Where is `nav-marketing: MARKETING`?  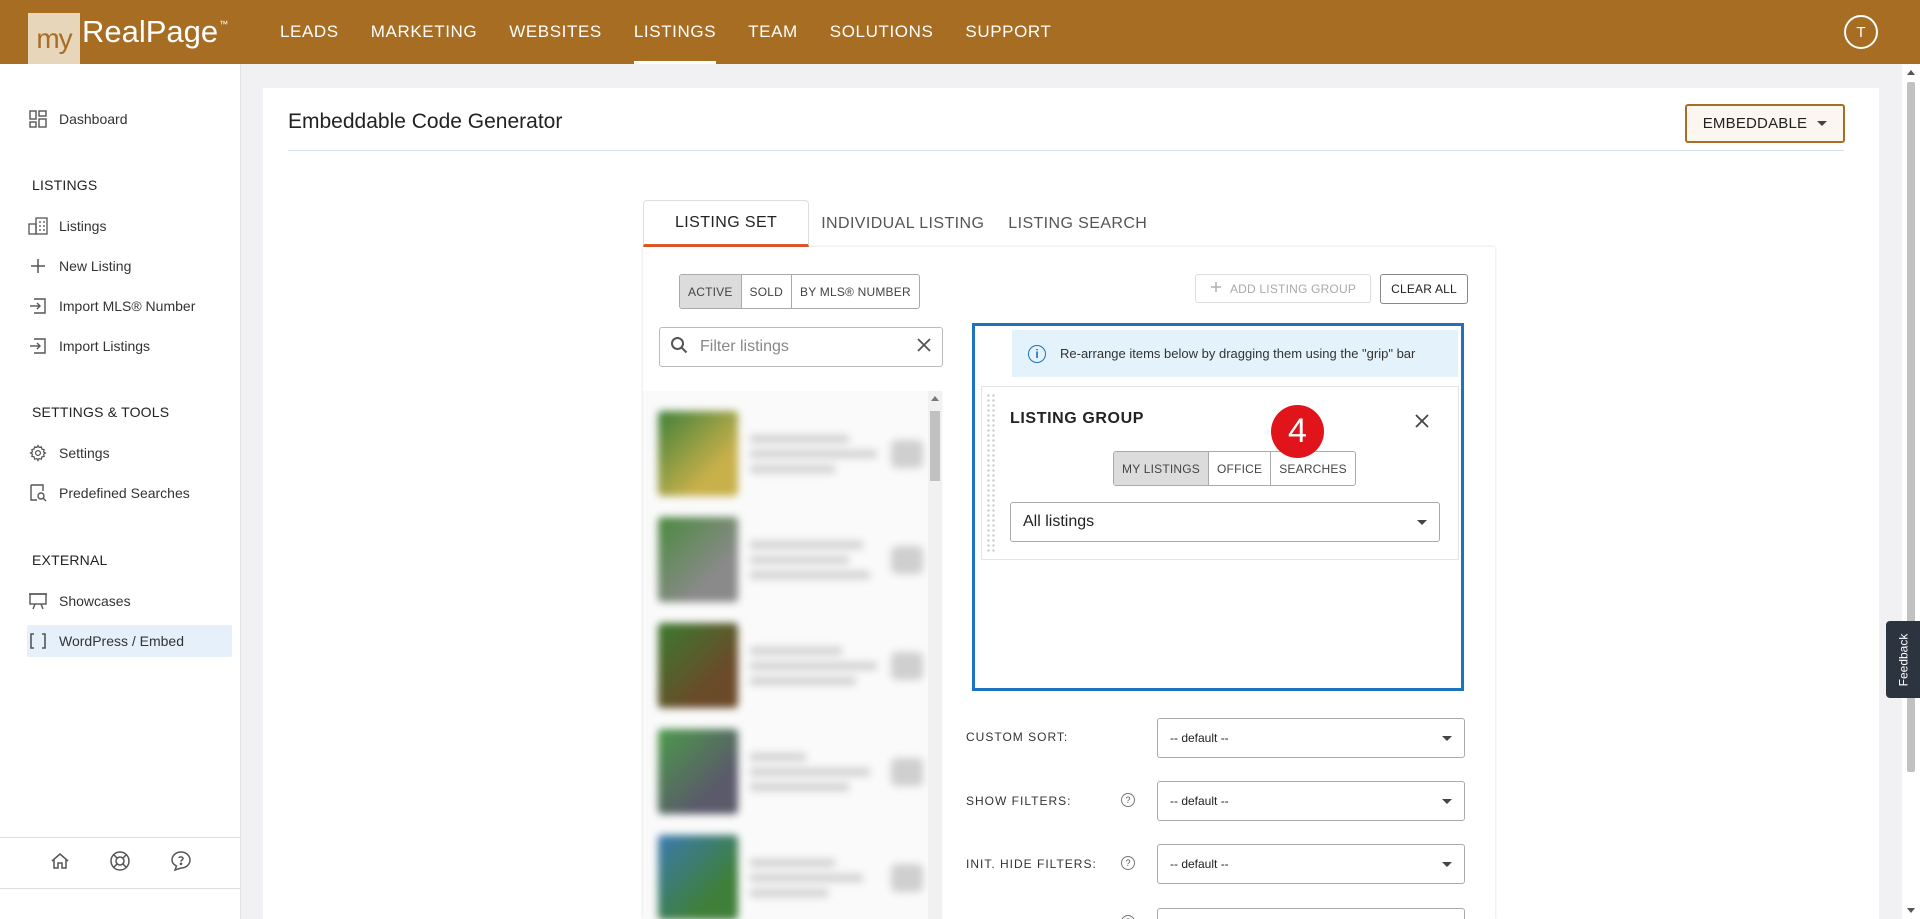 nav-marketing: MARKETING is located at coordinates (424, 32).